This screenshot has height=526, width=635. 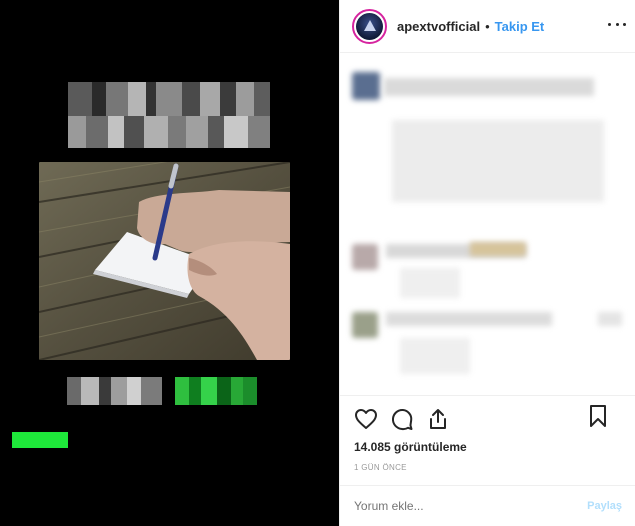 What do you see at coordinates (617, 24) in the screenshot?
I see `more-options-icon` at bounding box center [617, 24].